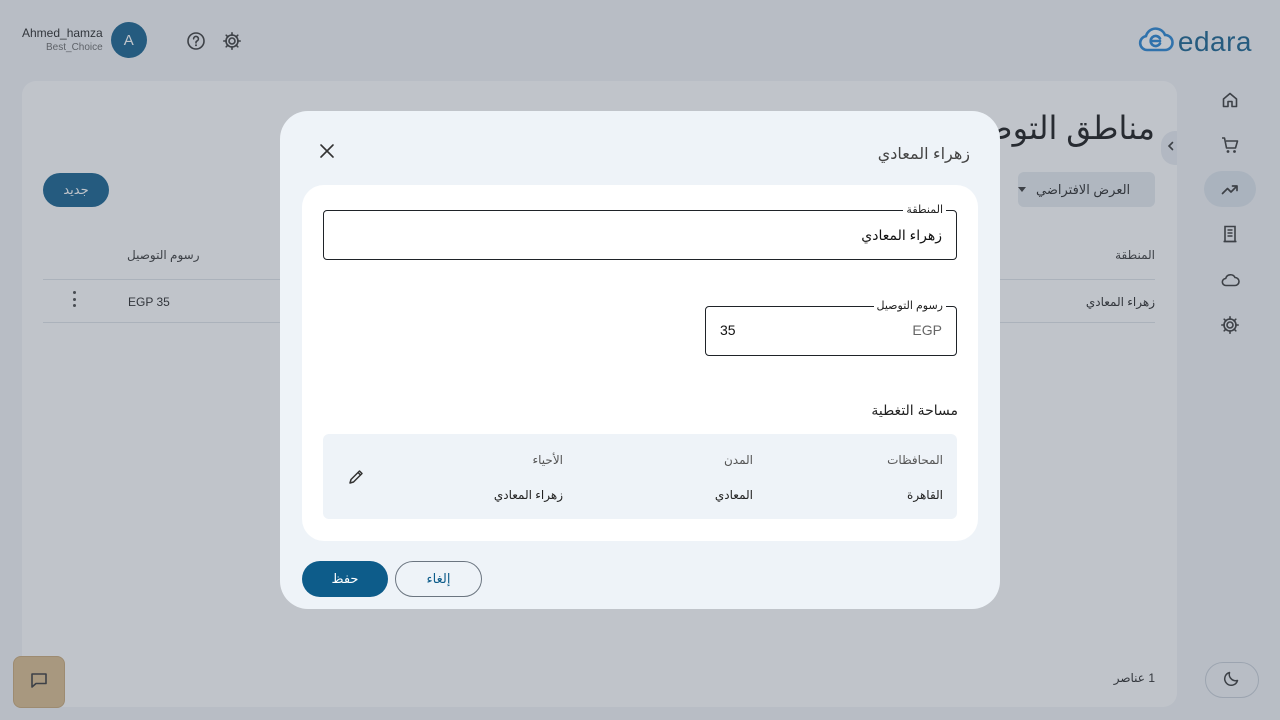 This screenshot has height=720, width=1280. What do you see at coordinates (914, 410) in the screenshot?
I see `coverage-title: مساحة التغطية` at bounding box center [914, 410].